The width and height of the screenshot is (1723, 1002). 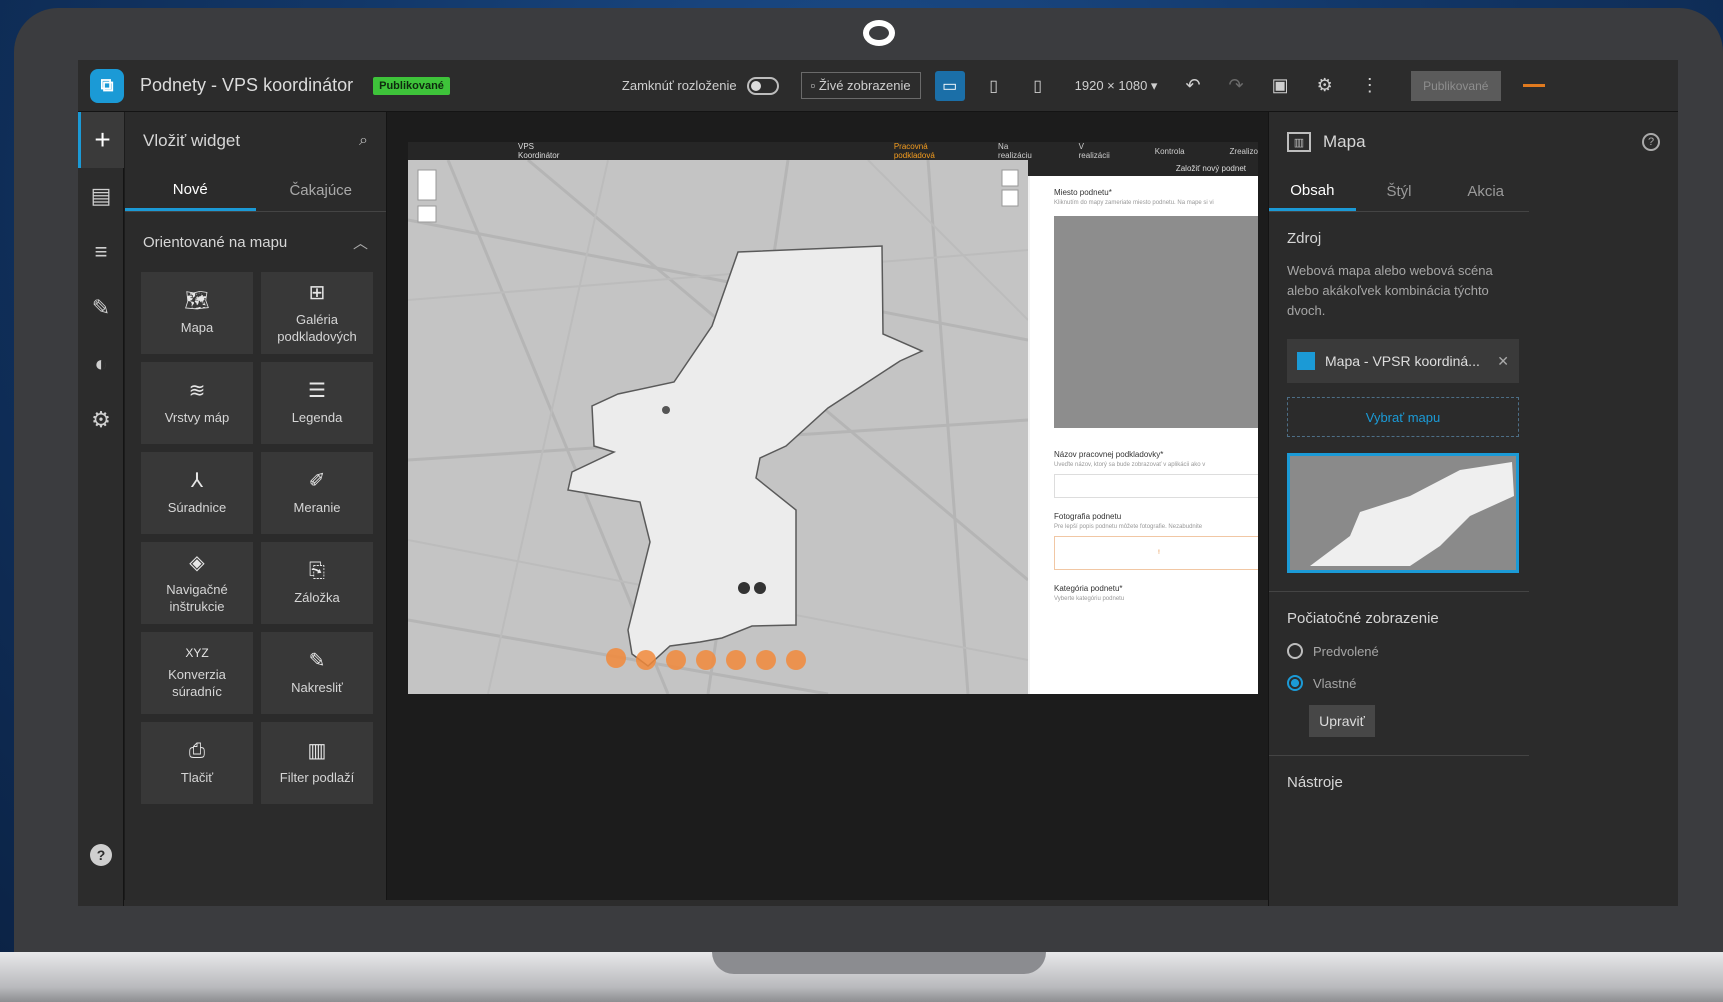 I want to click on widget-label: Súradnice, so click(x=197, y=508).